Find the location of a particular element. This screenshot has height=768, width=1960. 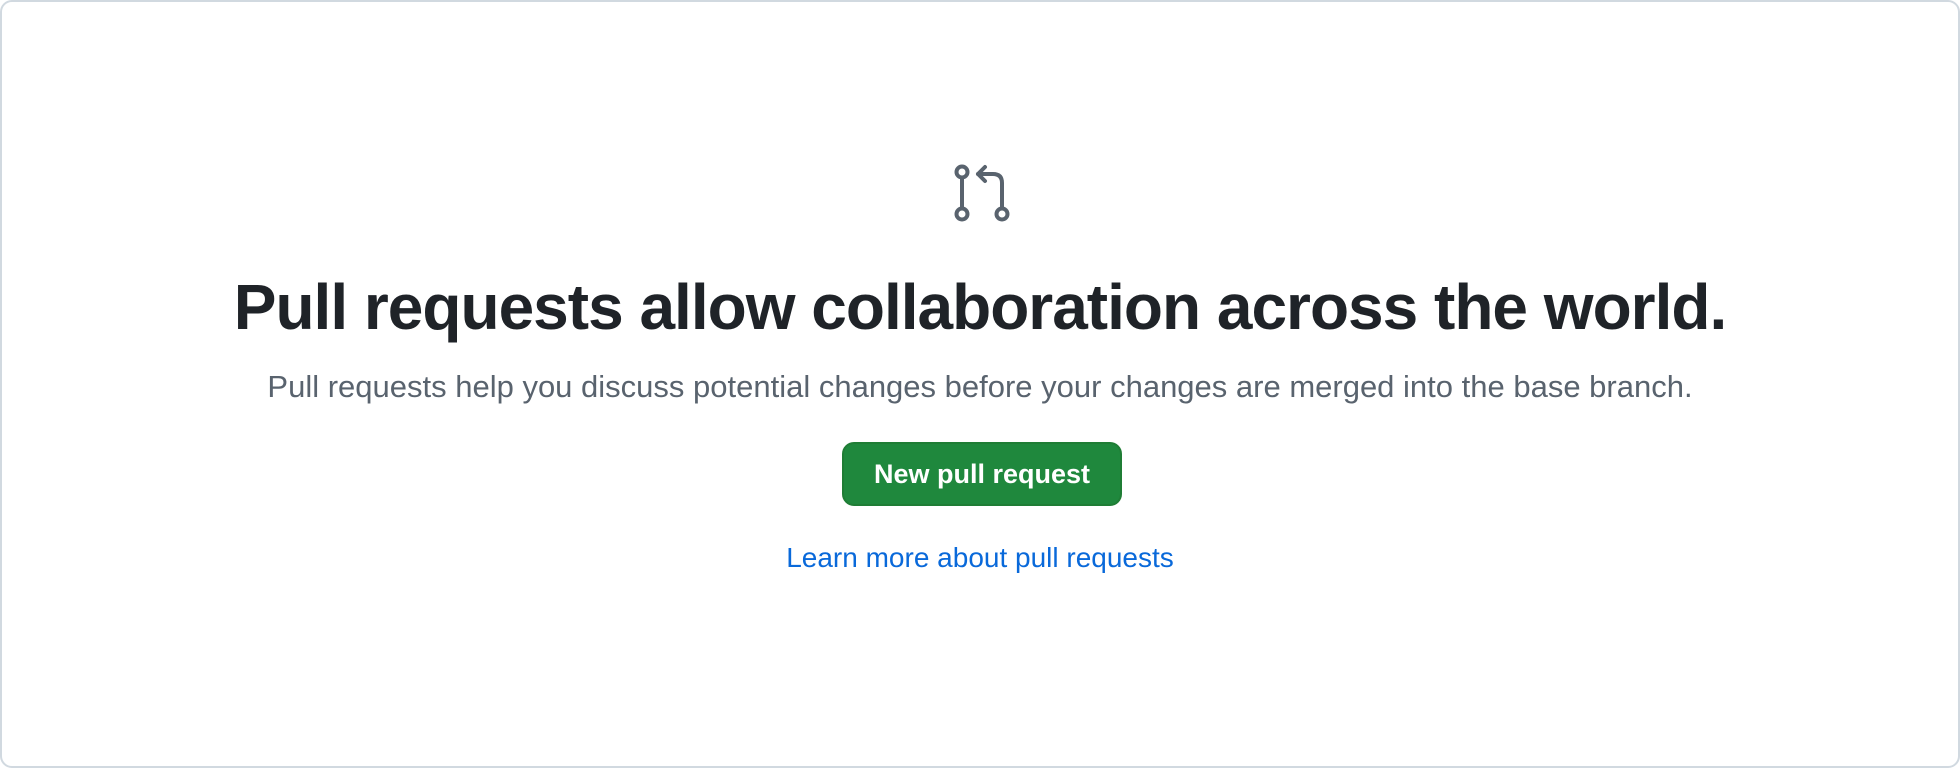

learn-more-pull-requests-link: Learn more about pull requests is located at coordinates (980, 558).